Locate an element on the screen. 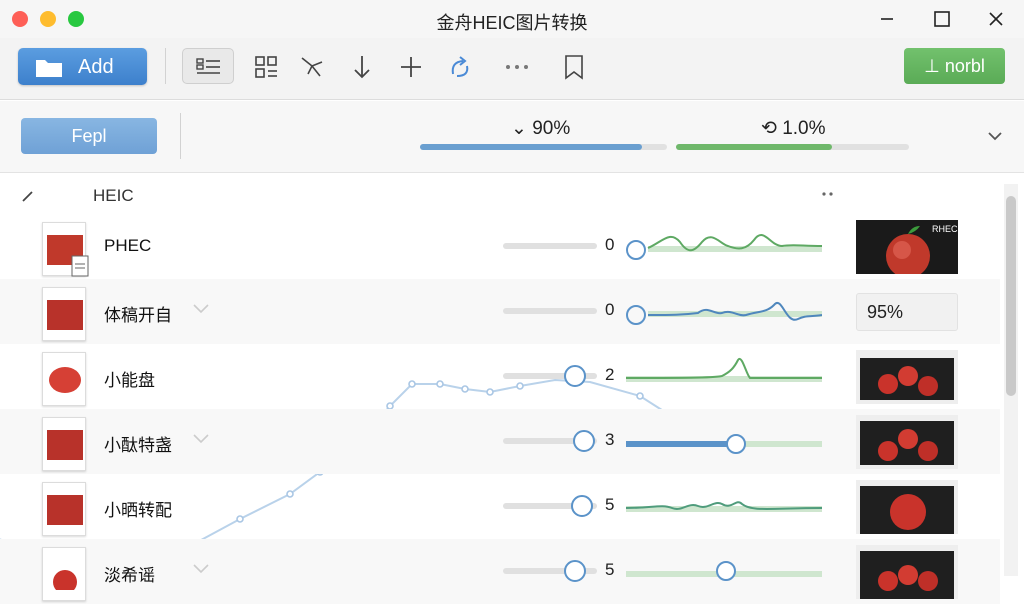 This screenshot has width=1024, height=604. progress-b-track is located at coordinates (792, 147).